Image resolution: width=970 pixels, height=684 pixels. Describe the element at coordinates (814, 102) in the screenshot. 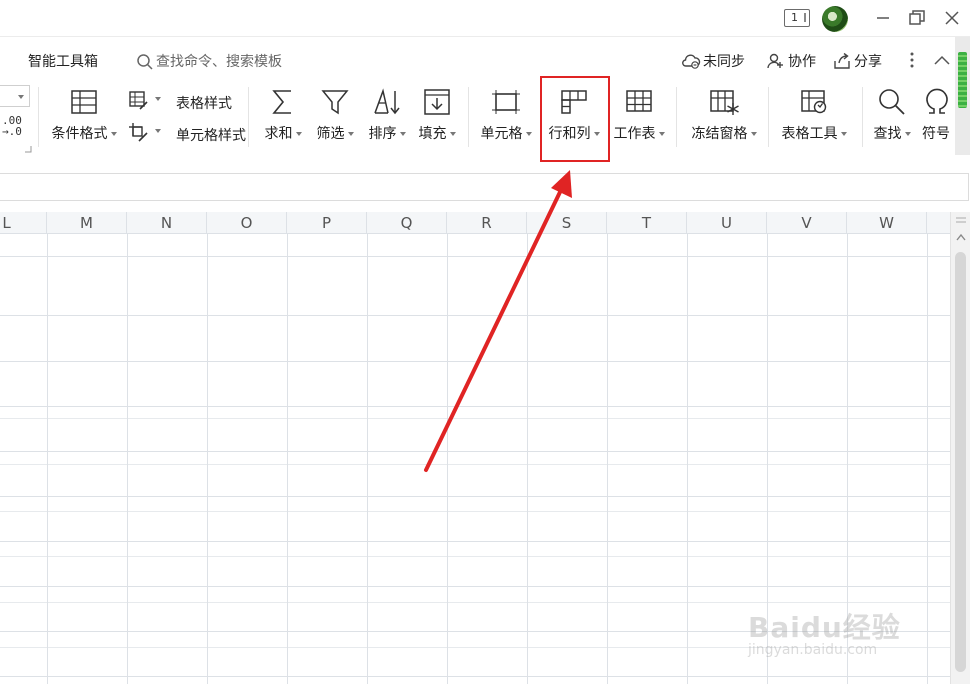

I see `table-tools-icon` at that location.